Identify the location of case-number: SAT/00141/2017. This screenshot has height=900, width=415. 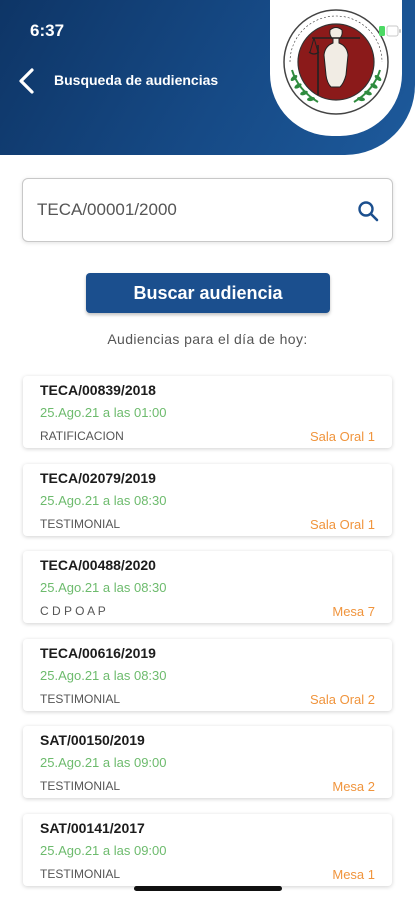
(92, 827).